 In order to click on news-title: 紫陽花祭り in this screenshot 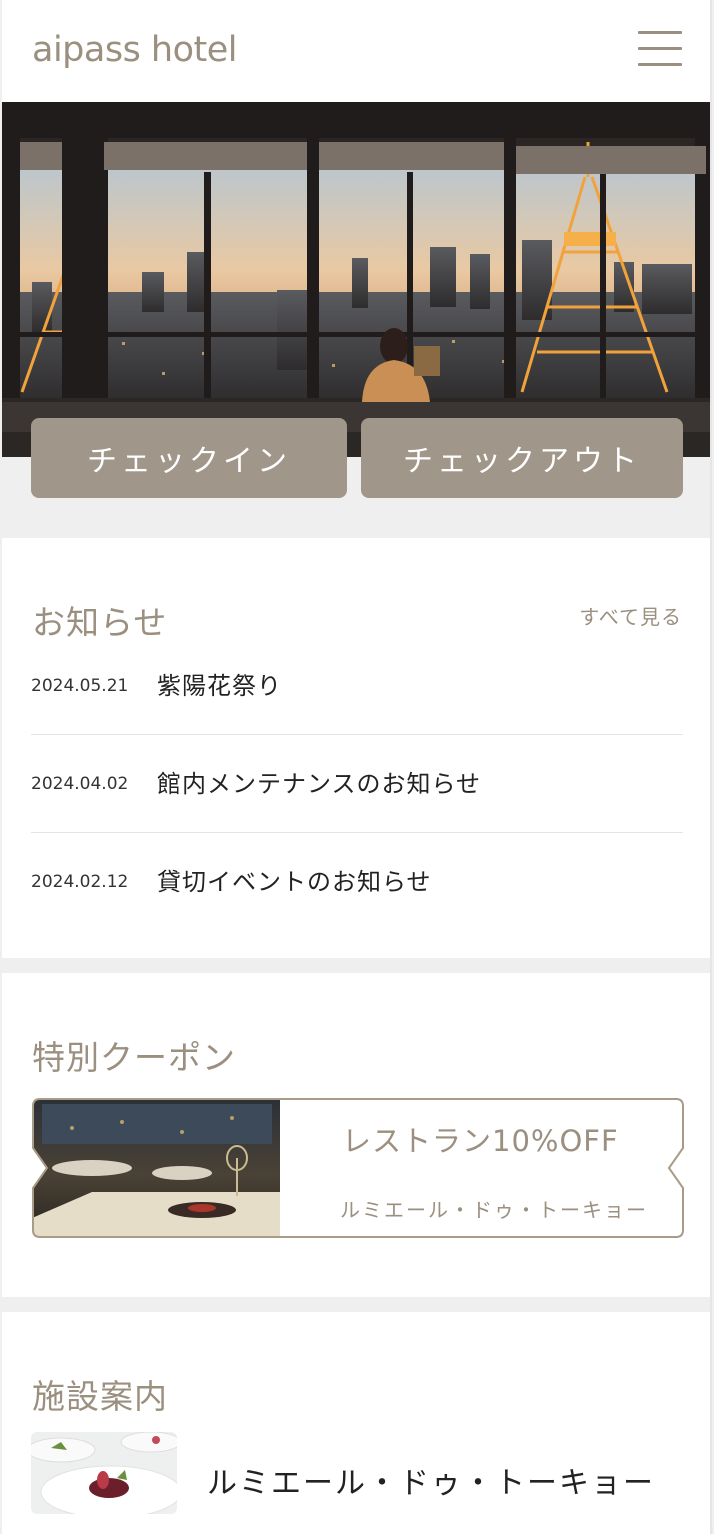, I will do `click(219, 686)`.